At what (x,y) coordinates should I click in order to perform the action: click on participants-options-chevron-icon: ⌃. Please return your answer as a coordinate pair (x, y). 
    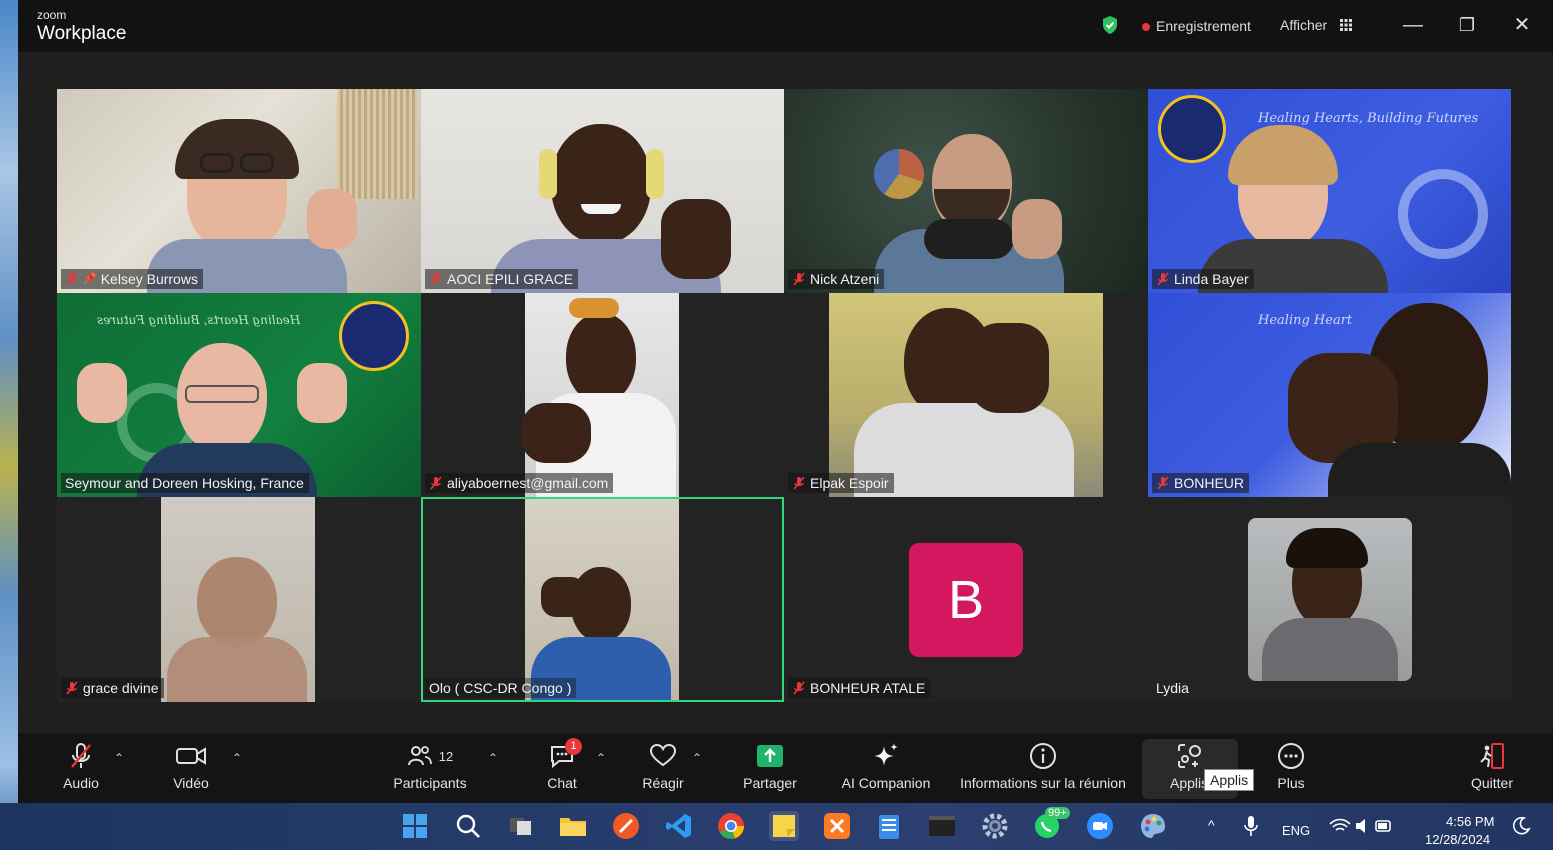
    Looking at the image, I should click on (494, 758).